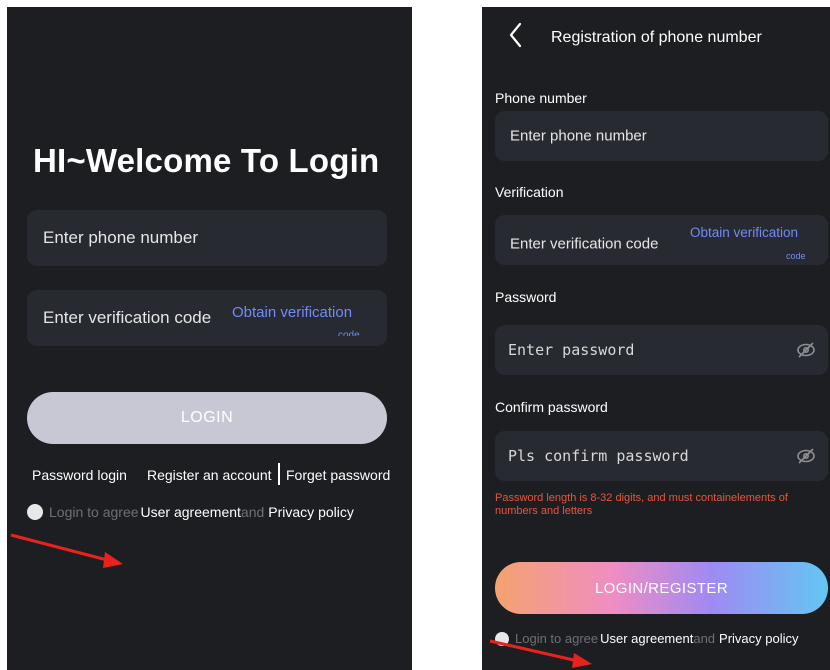 The image size is (830, 670). What do you see at coordinates (207, 238) in the screenshot?
I see `phone-input: Enter phone number` at bounding box center [207, 238].